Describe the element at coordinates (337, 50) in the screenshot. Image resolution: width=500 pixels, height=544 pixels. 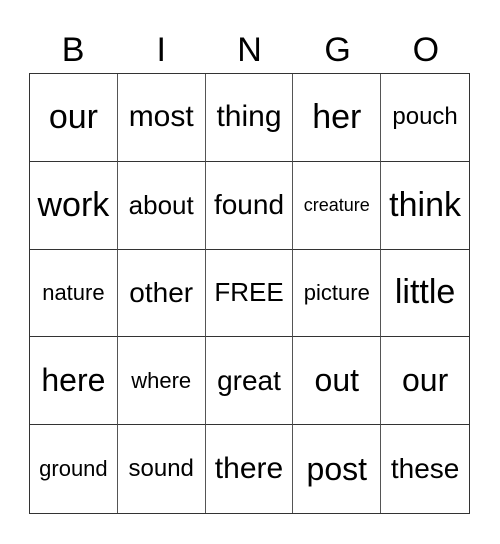
I see `header-letter-g: G` at that location.